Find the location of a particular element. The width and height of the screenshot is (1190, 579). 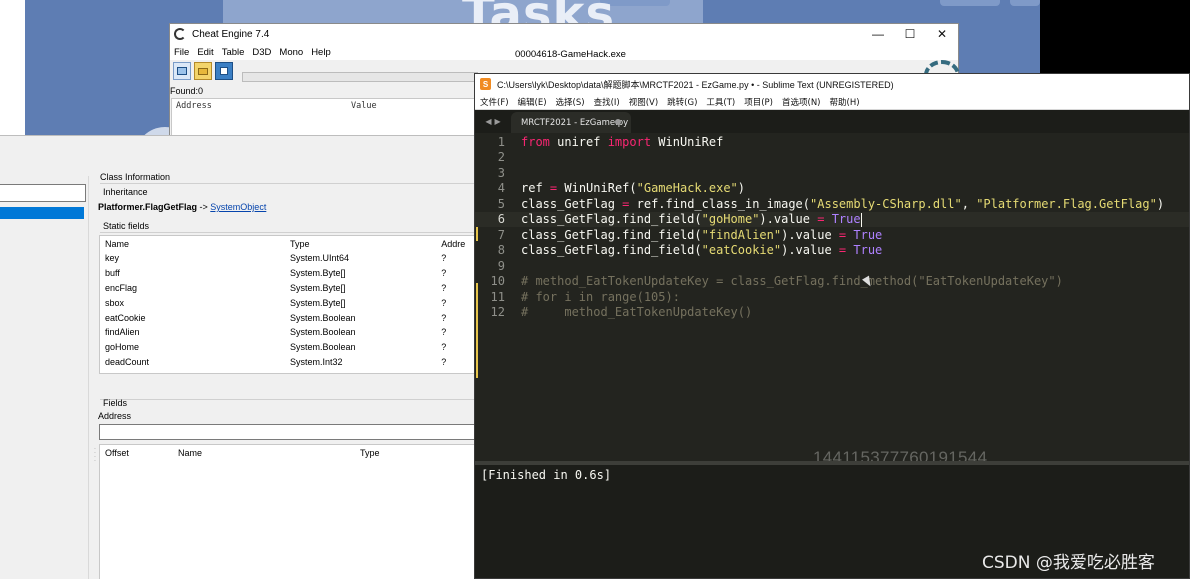

menu-edit: 编辑(E) is located at coordinates (532, 102).